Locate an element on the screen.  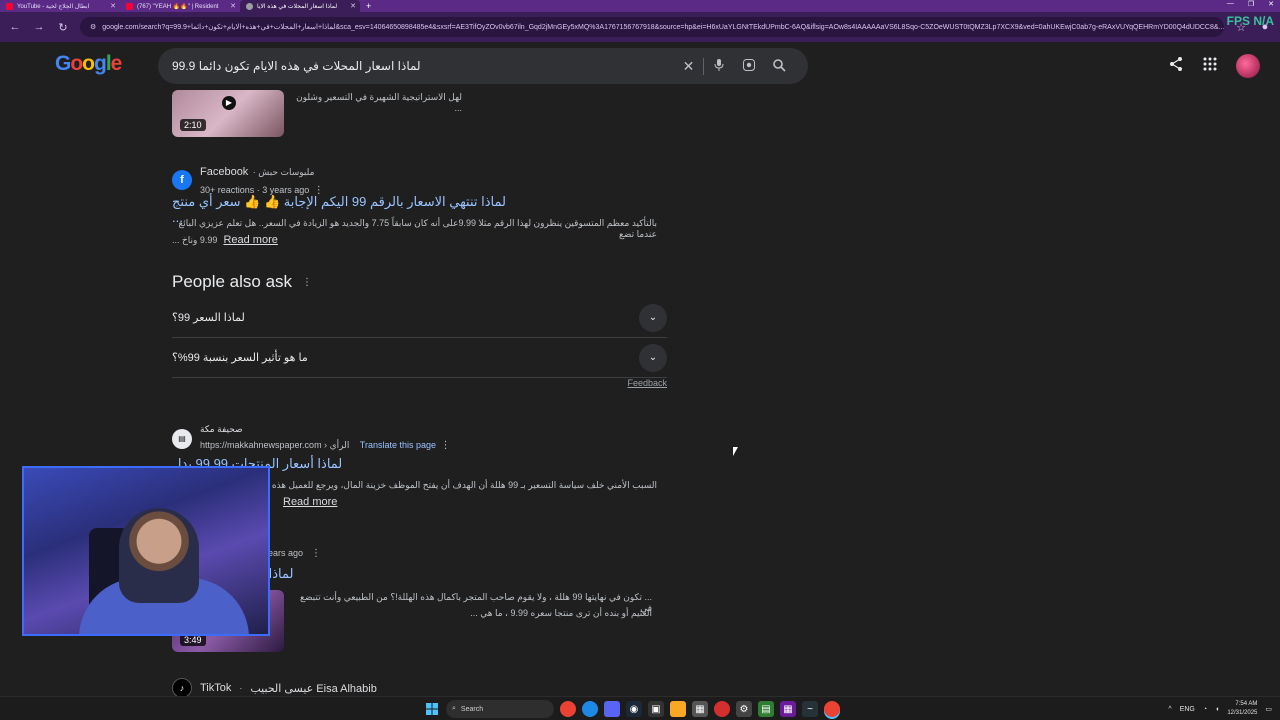
tab-title: (767) "YEAH 🔥🔥" | Resident is located at coordinates (178, 6).